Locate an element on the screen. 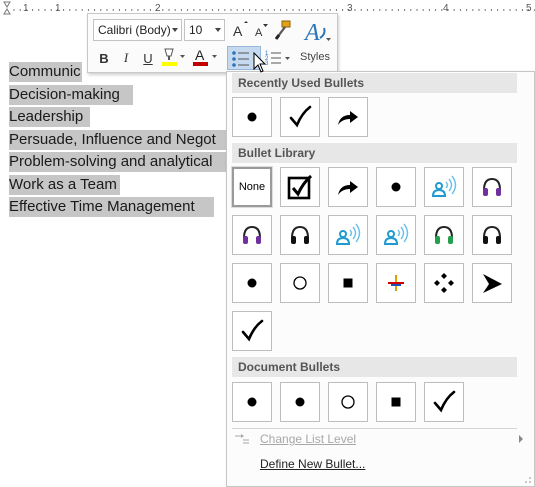 This screenshot has width=535, height=487. resize-grip-icon is located at coordinates (528, 480).